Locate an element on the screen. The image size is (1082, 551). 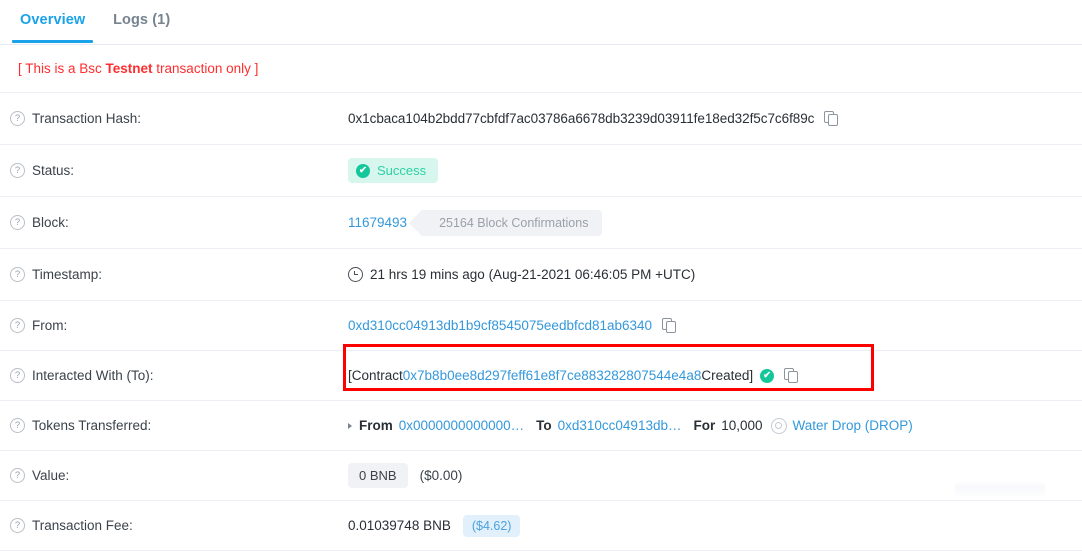
timestamp-label-cell: ? Timestamp: is located at coordinates (179, 274).